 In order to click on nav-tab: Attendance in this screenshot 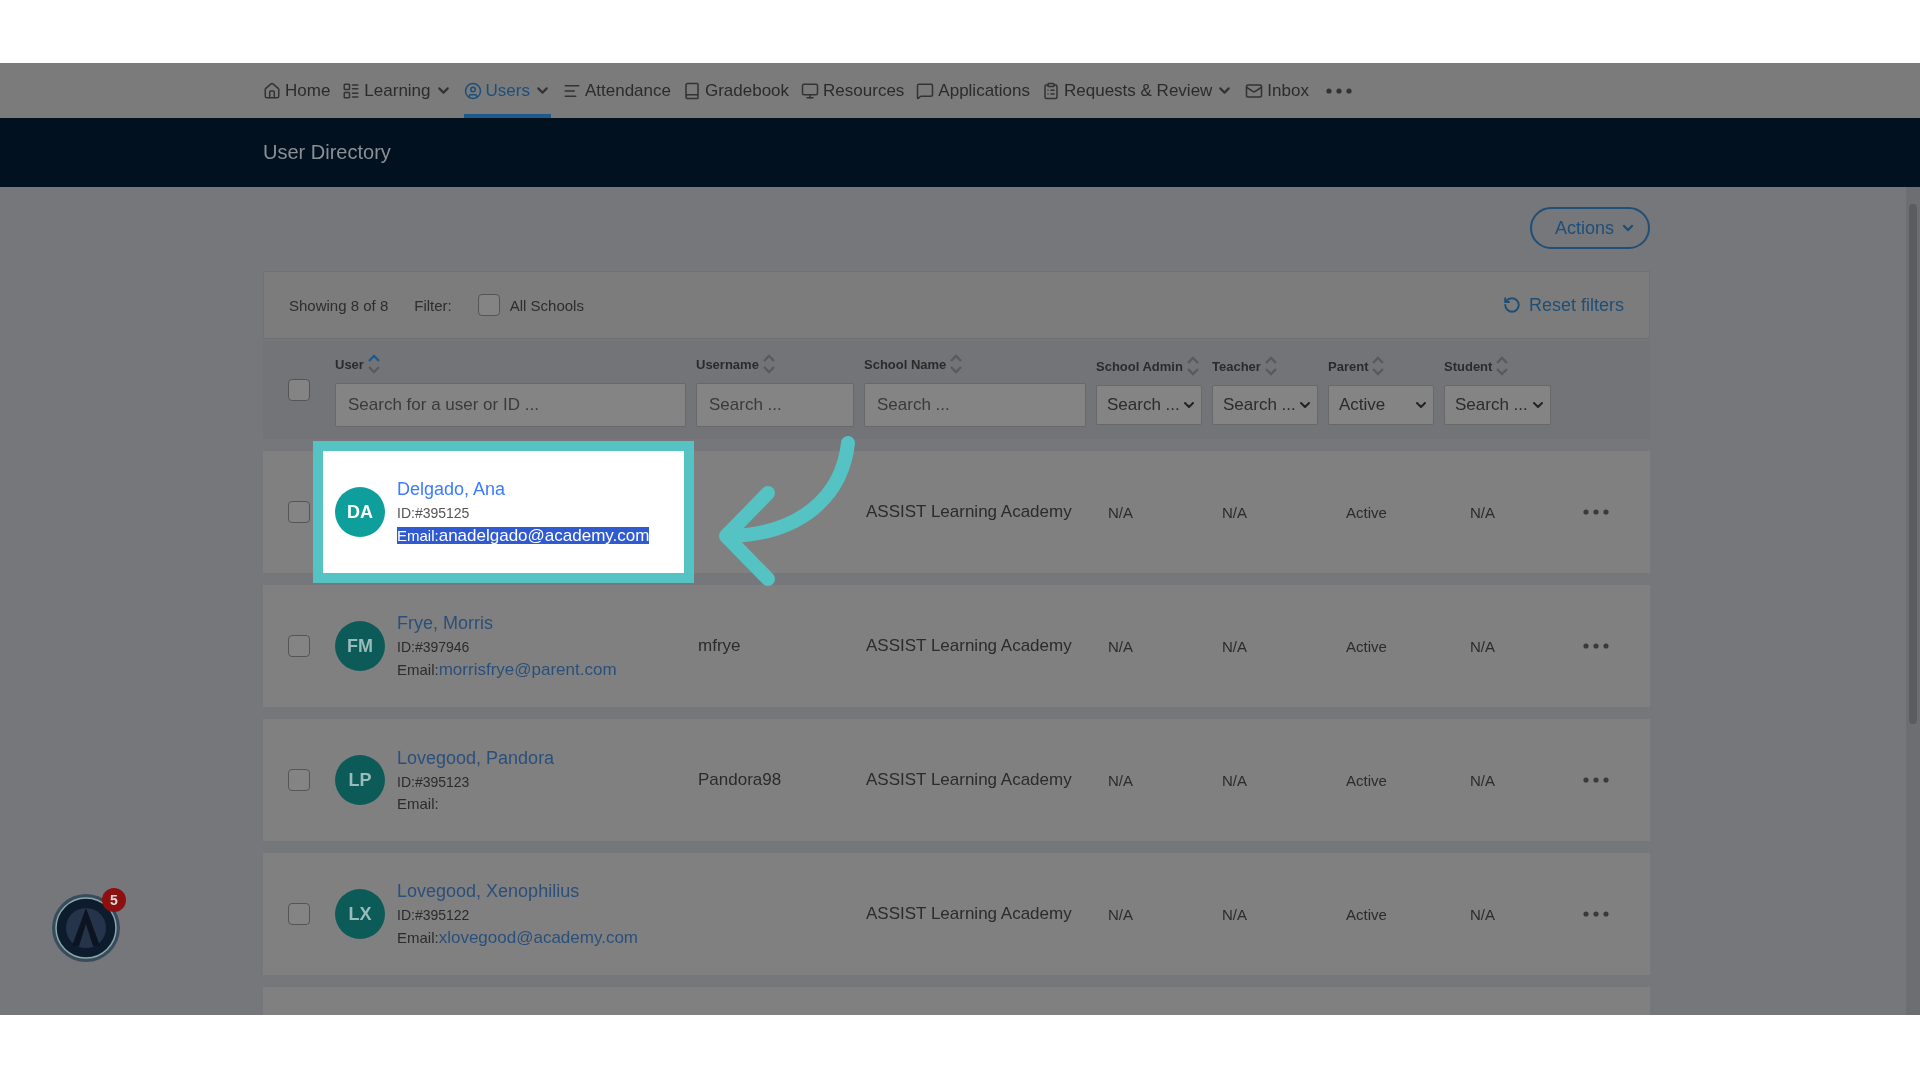, I will do `click(616, 90)`.